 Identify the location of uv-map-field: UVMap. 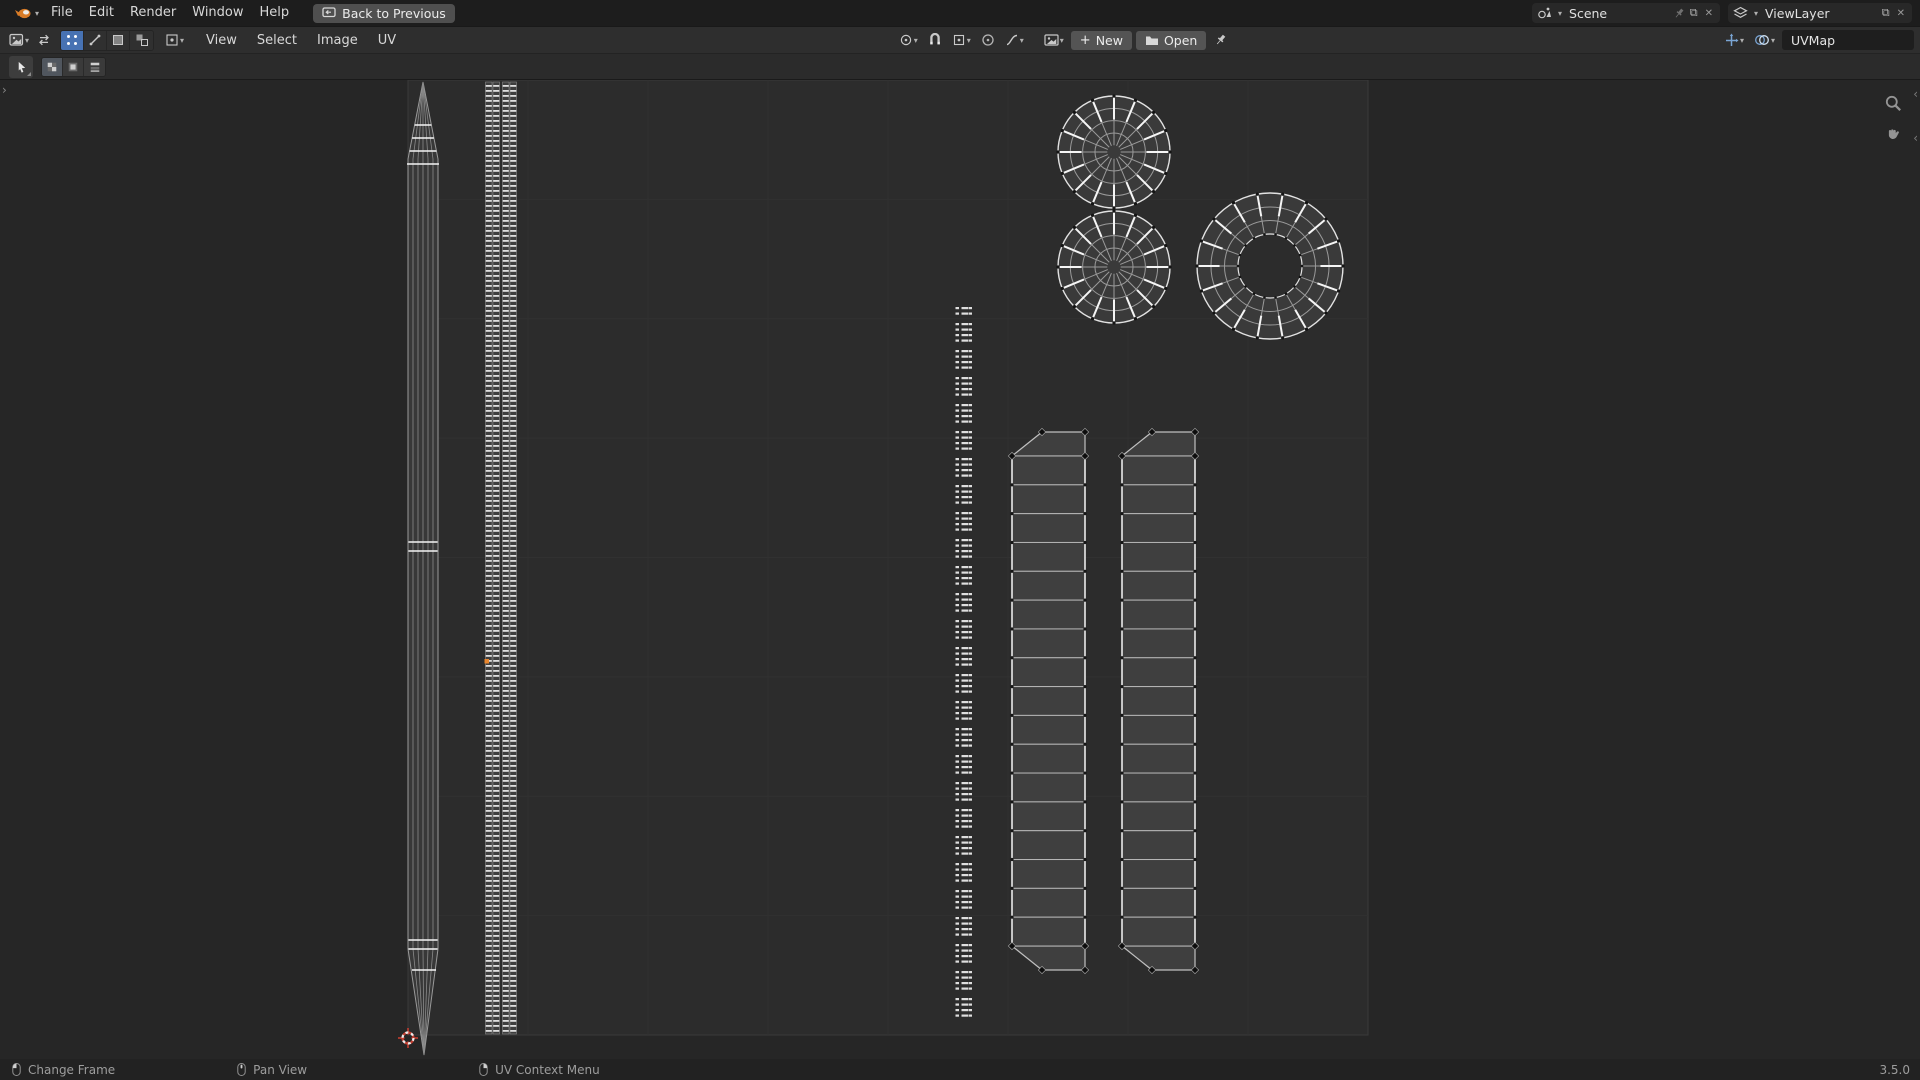
(1847, 40).